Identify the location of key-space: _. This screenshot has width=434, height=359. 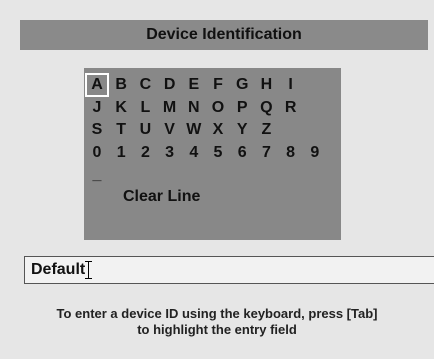
(97, 175).